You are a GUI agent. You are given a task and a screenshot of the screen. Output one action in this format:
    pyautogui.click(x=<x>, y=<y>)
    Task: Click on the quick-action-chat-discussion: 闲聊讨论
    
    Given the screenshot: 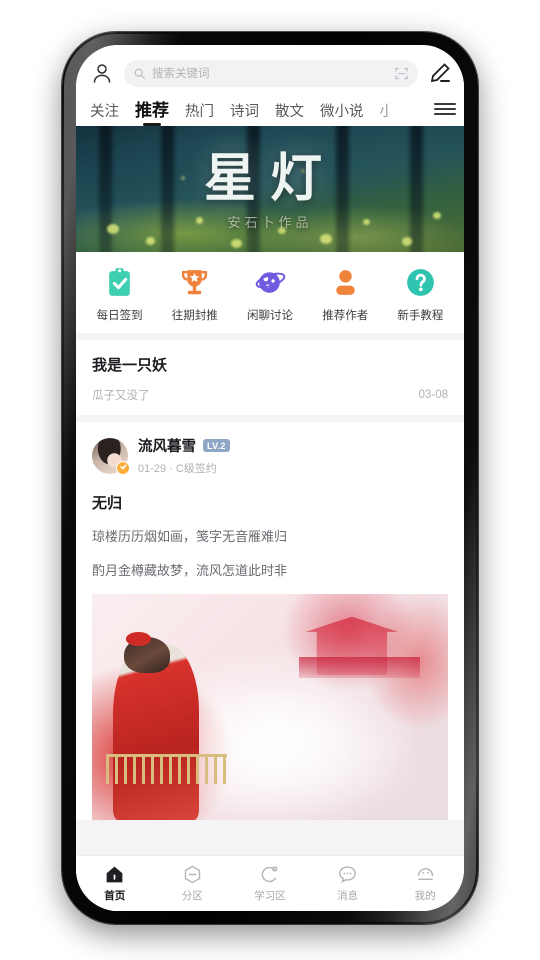 What is the action you would take?
    pyautogui.click(x=269, y=294)
    